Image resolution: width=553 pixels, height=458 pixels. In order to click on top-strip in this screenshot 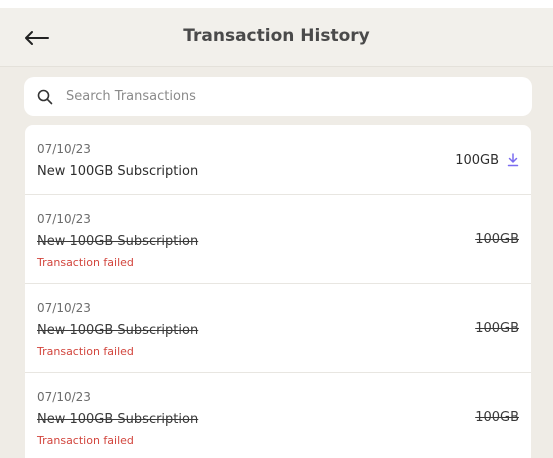, I will do `click(276, 4)`.